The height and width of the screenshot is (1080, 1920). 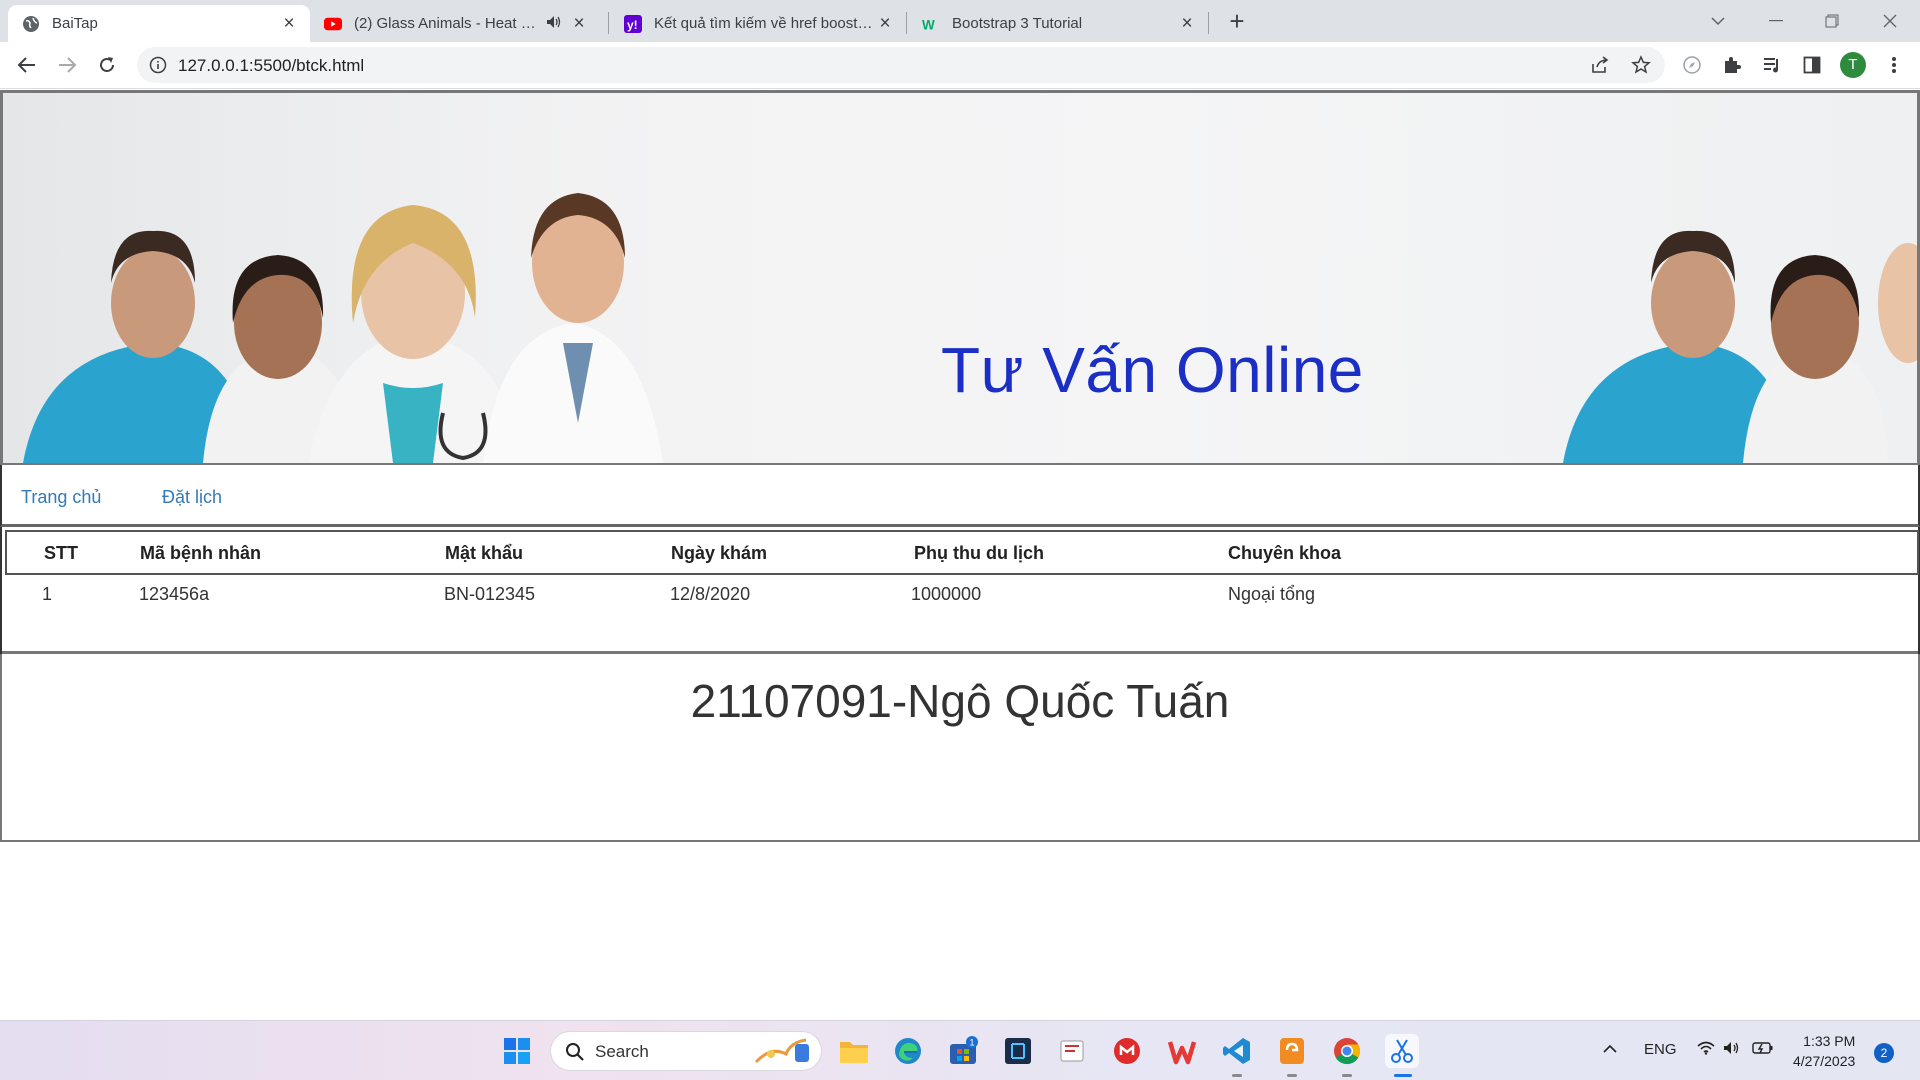 I want to click on svg-text: y!, so click(x=632, y=25).